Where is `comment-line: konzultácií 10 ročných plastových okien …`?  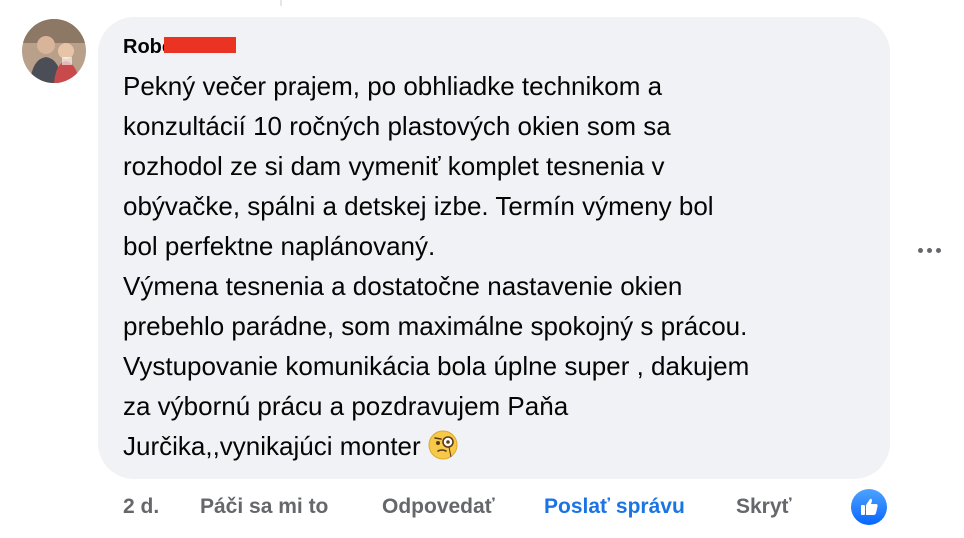
comment-line: konzultácií 10 ročných plastových okien … is located at coordinates (397, 126).